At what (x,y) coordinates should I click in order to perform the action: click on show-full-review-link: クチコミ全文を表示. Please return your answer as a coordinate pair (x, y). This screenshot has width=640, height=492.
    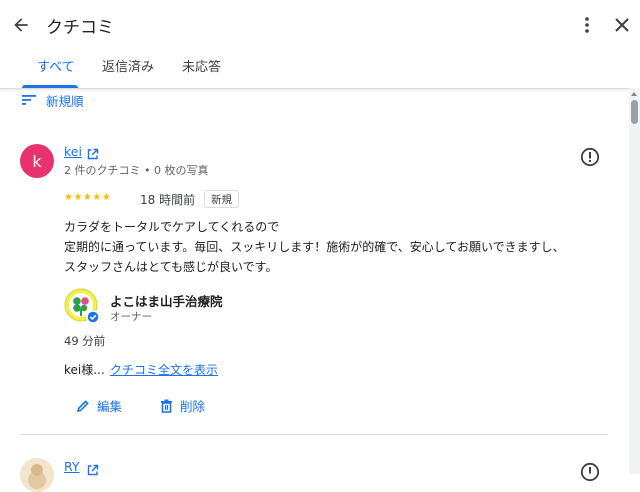
    Looking at the image, I should click on (164, 369).